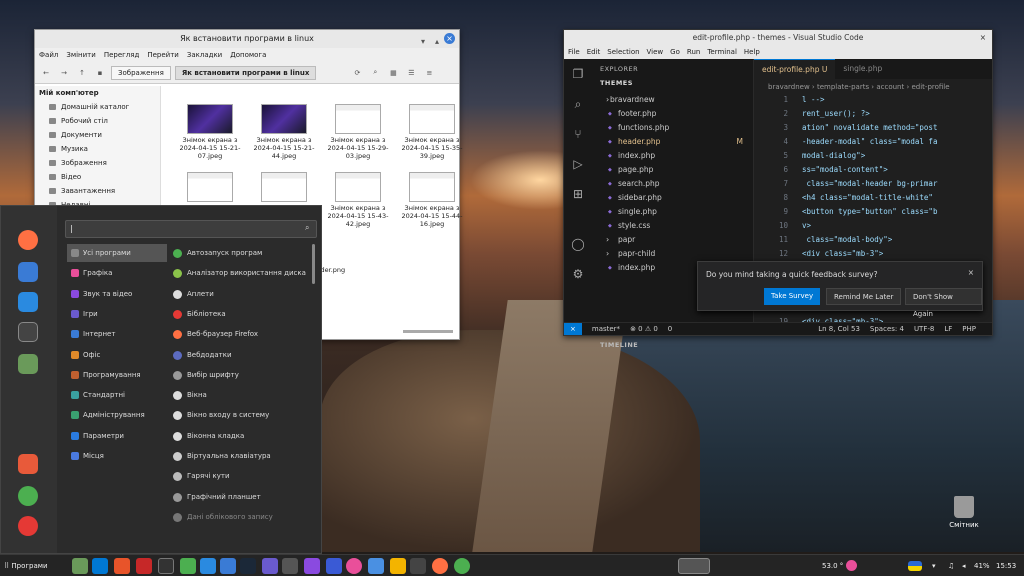 The width and height of the screenshot is (1024, 576). Describe the element at coordinates (672, 240) in the screenshot. I see `folder-item: papr` at that location.